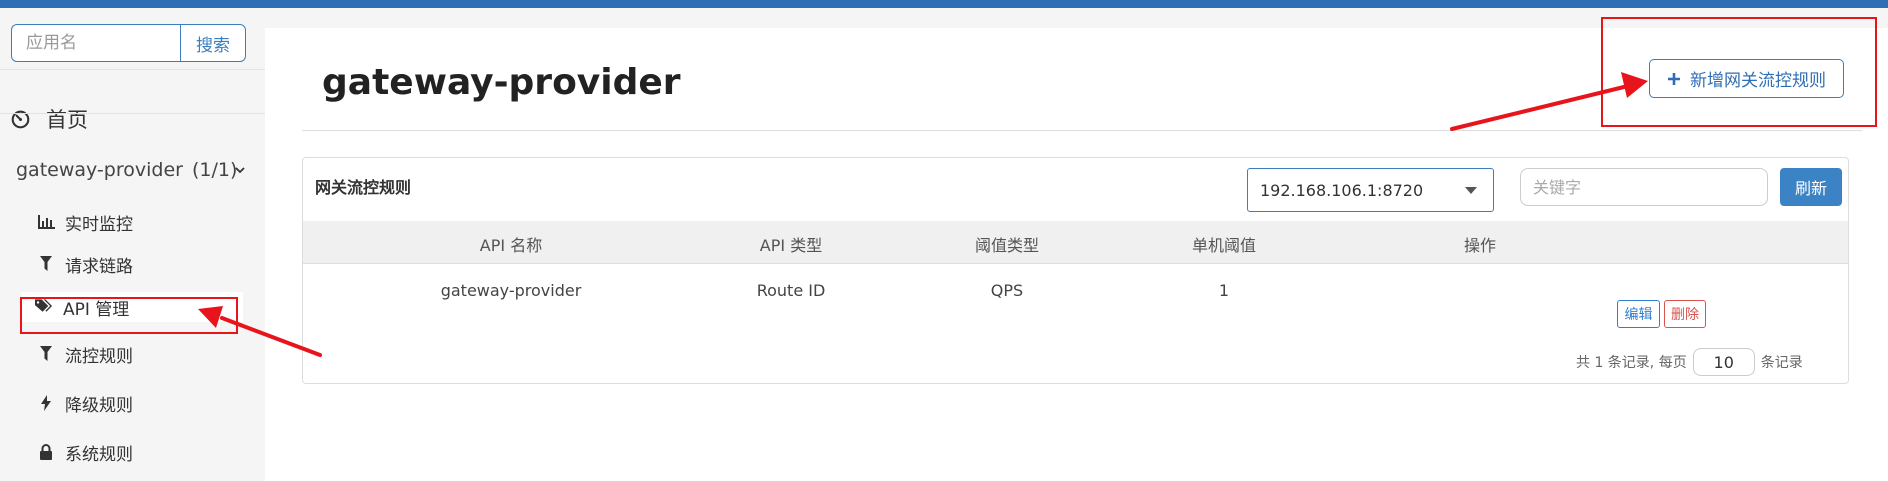 The height and width of the screenshot is (481, 1888). What do you see at coordinates (99, 405) in the screenshot?
I see `sidebar-item-label: 降级规则` at bounding box center [99, 405].